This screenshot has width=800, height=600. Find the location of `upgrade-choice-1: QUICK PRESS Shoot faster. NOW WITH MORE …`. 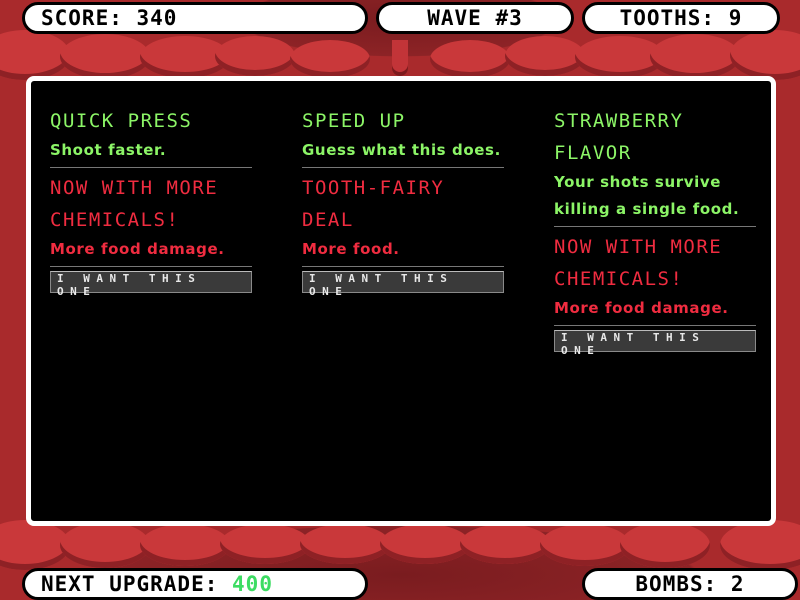

upgrade-choice-1: QUICK PRESS Shoot faster. NOW WITH MORE … is located at coordinates (151, 201).